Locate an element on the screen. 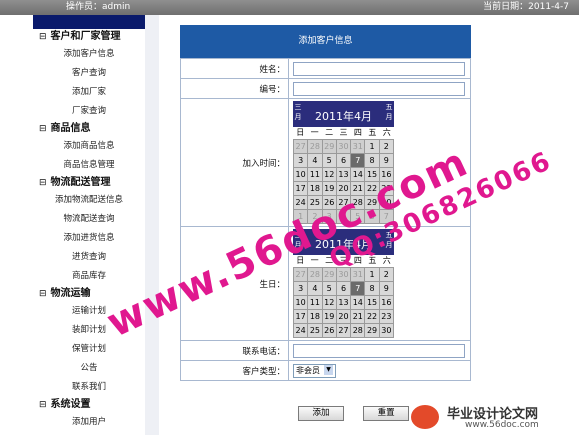 Image resolution: width=579 pixels, height=435 pixels. sidebar-item: 商品库存 is located at coordinates (89, 276).